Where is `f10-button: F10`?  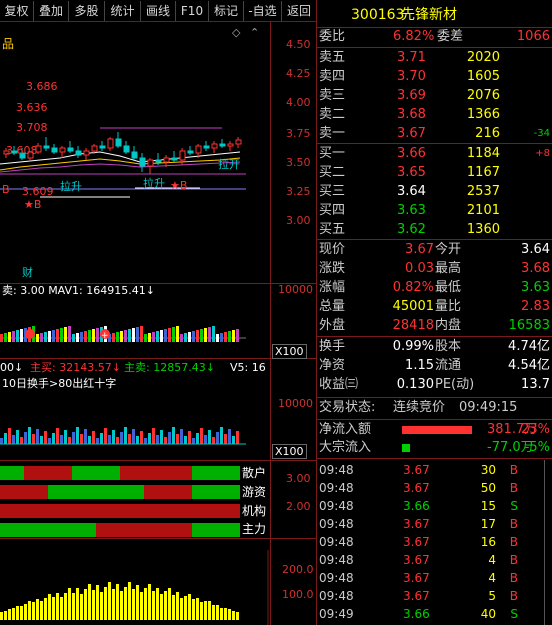 f10-button: F10 is located at coordinates (192, 11).